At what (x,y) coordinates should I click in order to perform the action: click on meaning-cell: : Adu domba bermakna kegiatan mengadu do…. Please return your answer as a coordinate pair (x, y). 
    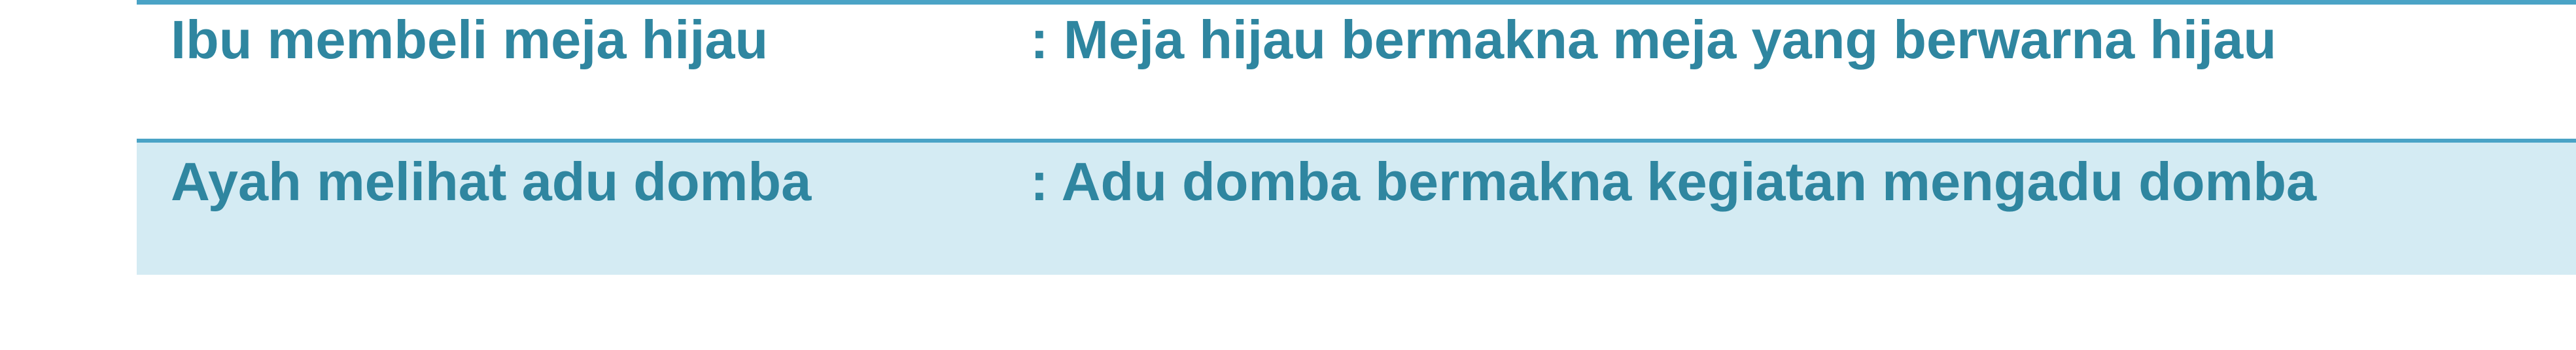
    Looking at the image, I should click on (1673, 181).